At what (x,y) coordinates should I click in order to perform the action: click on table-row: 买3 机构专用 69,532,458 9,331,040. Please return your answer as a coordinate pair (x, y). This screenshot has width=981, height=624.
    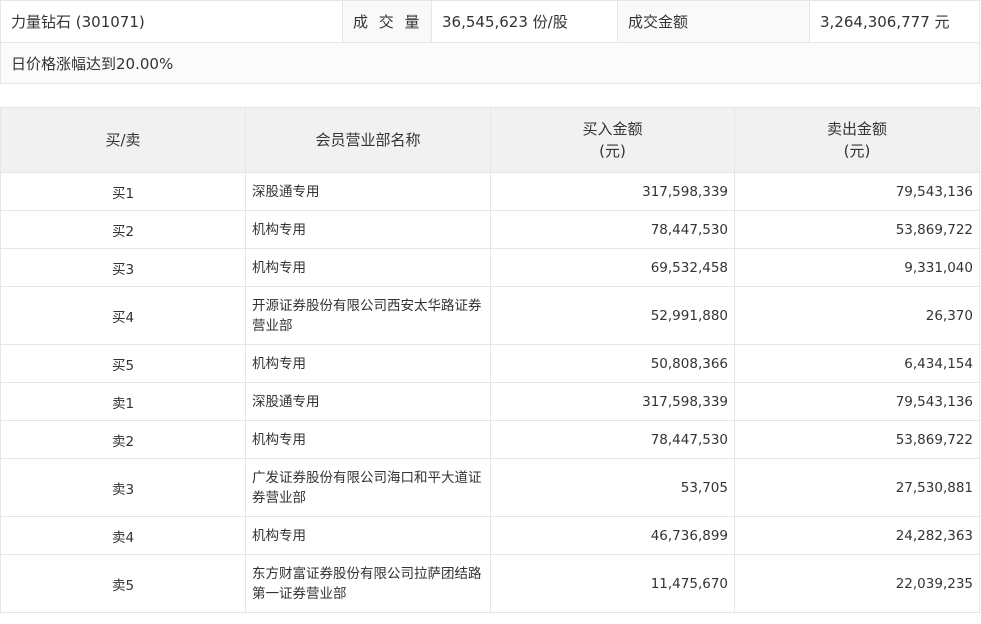
    Looking at the image, I should click on (490, 267).